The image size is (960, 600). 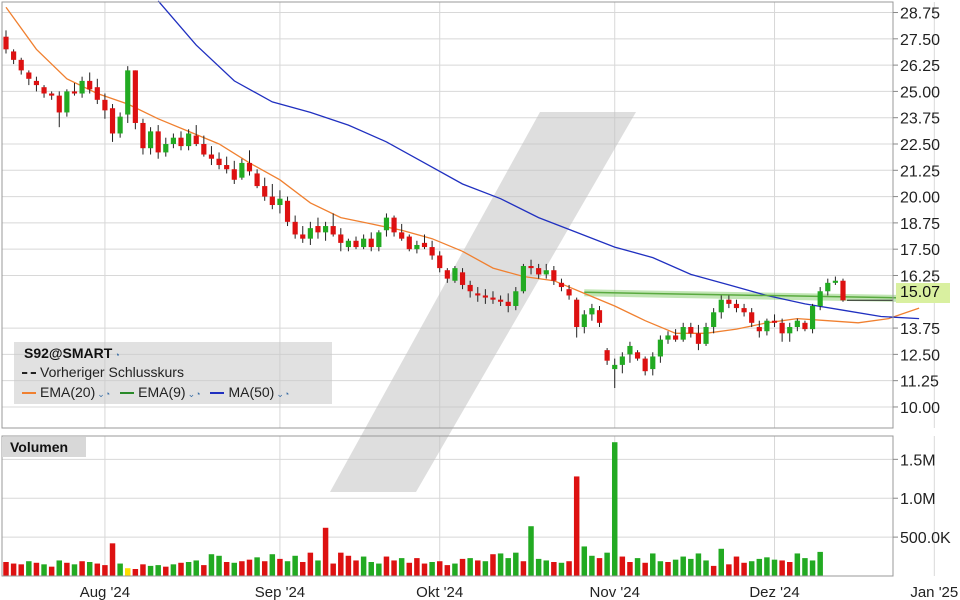 I want to click on legend-indicators: EMA(20) ⌄◔ EMA(9) ⌄◔ MA(50) ⌄◔, so click(x=155, y=392).